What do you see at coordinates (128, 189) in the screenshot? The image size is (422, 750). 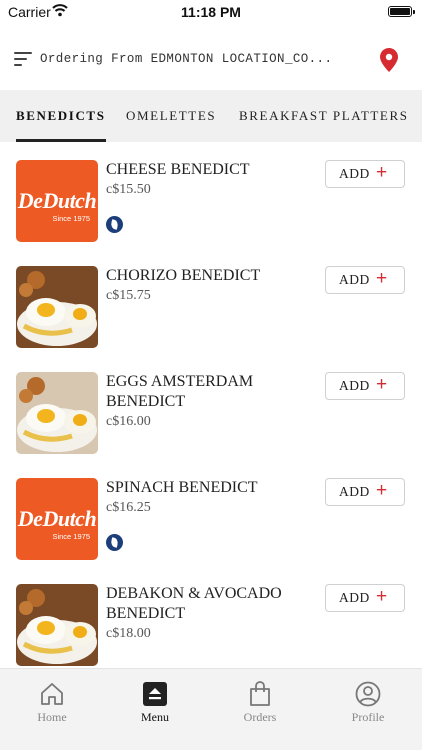 I see `item-price: c$15.50` at bounding box center [128, 189].